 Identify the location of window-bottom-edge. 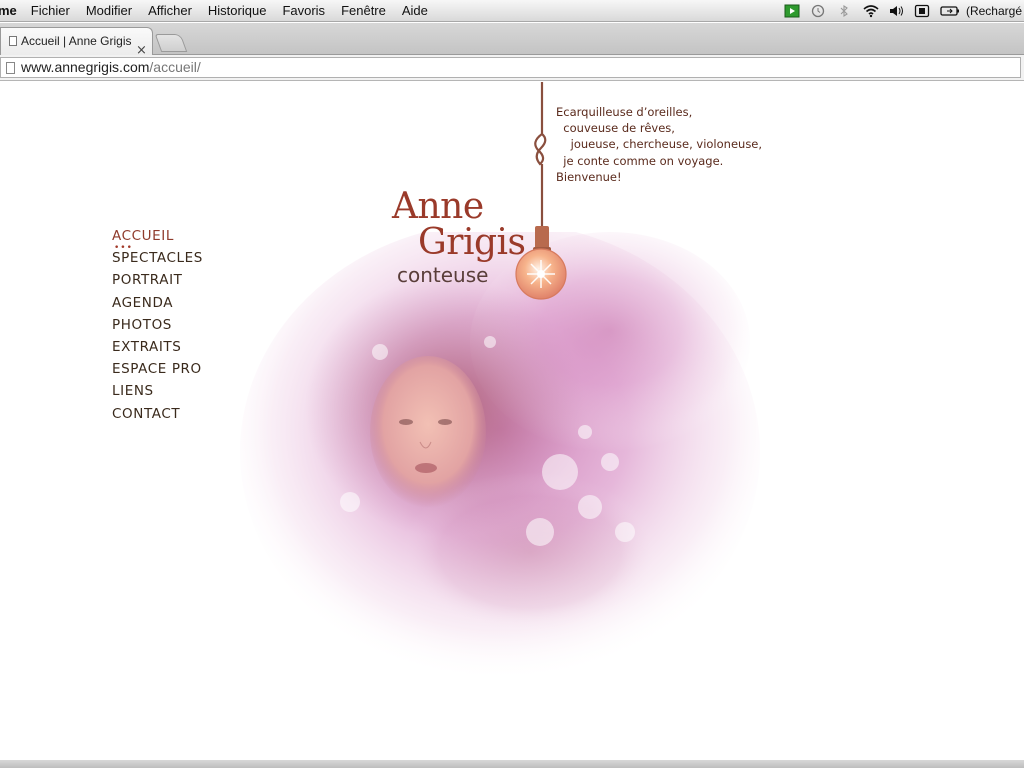
(512, 764).